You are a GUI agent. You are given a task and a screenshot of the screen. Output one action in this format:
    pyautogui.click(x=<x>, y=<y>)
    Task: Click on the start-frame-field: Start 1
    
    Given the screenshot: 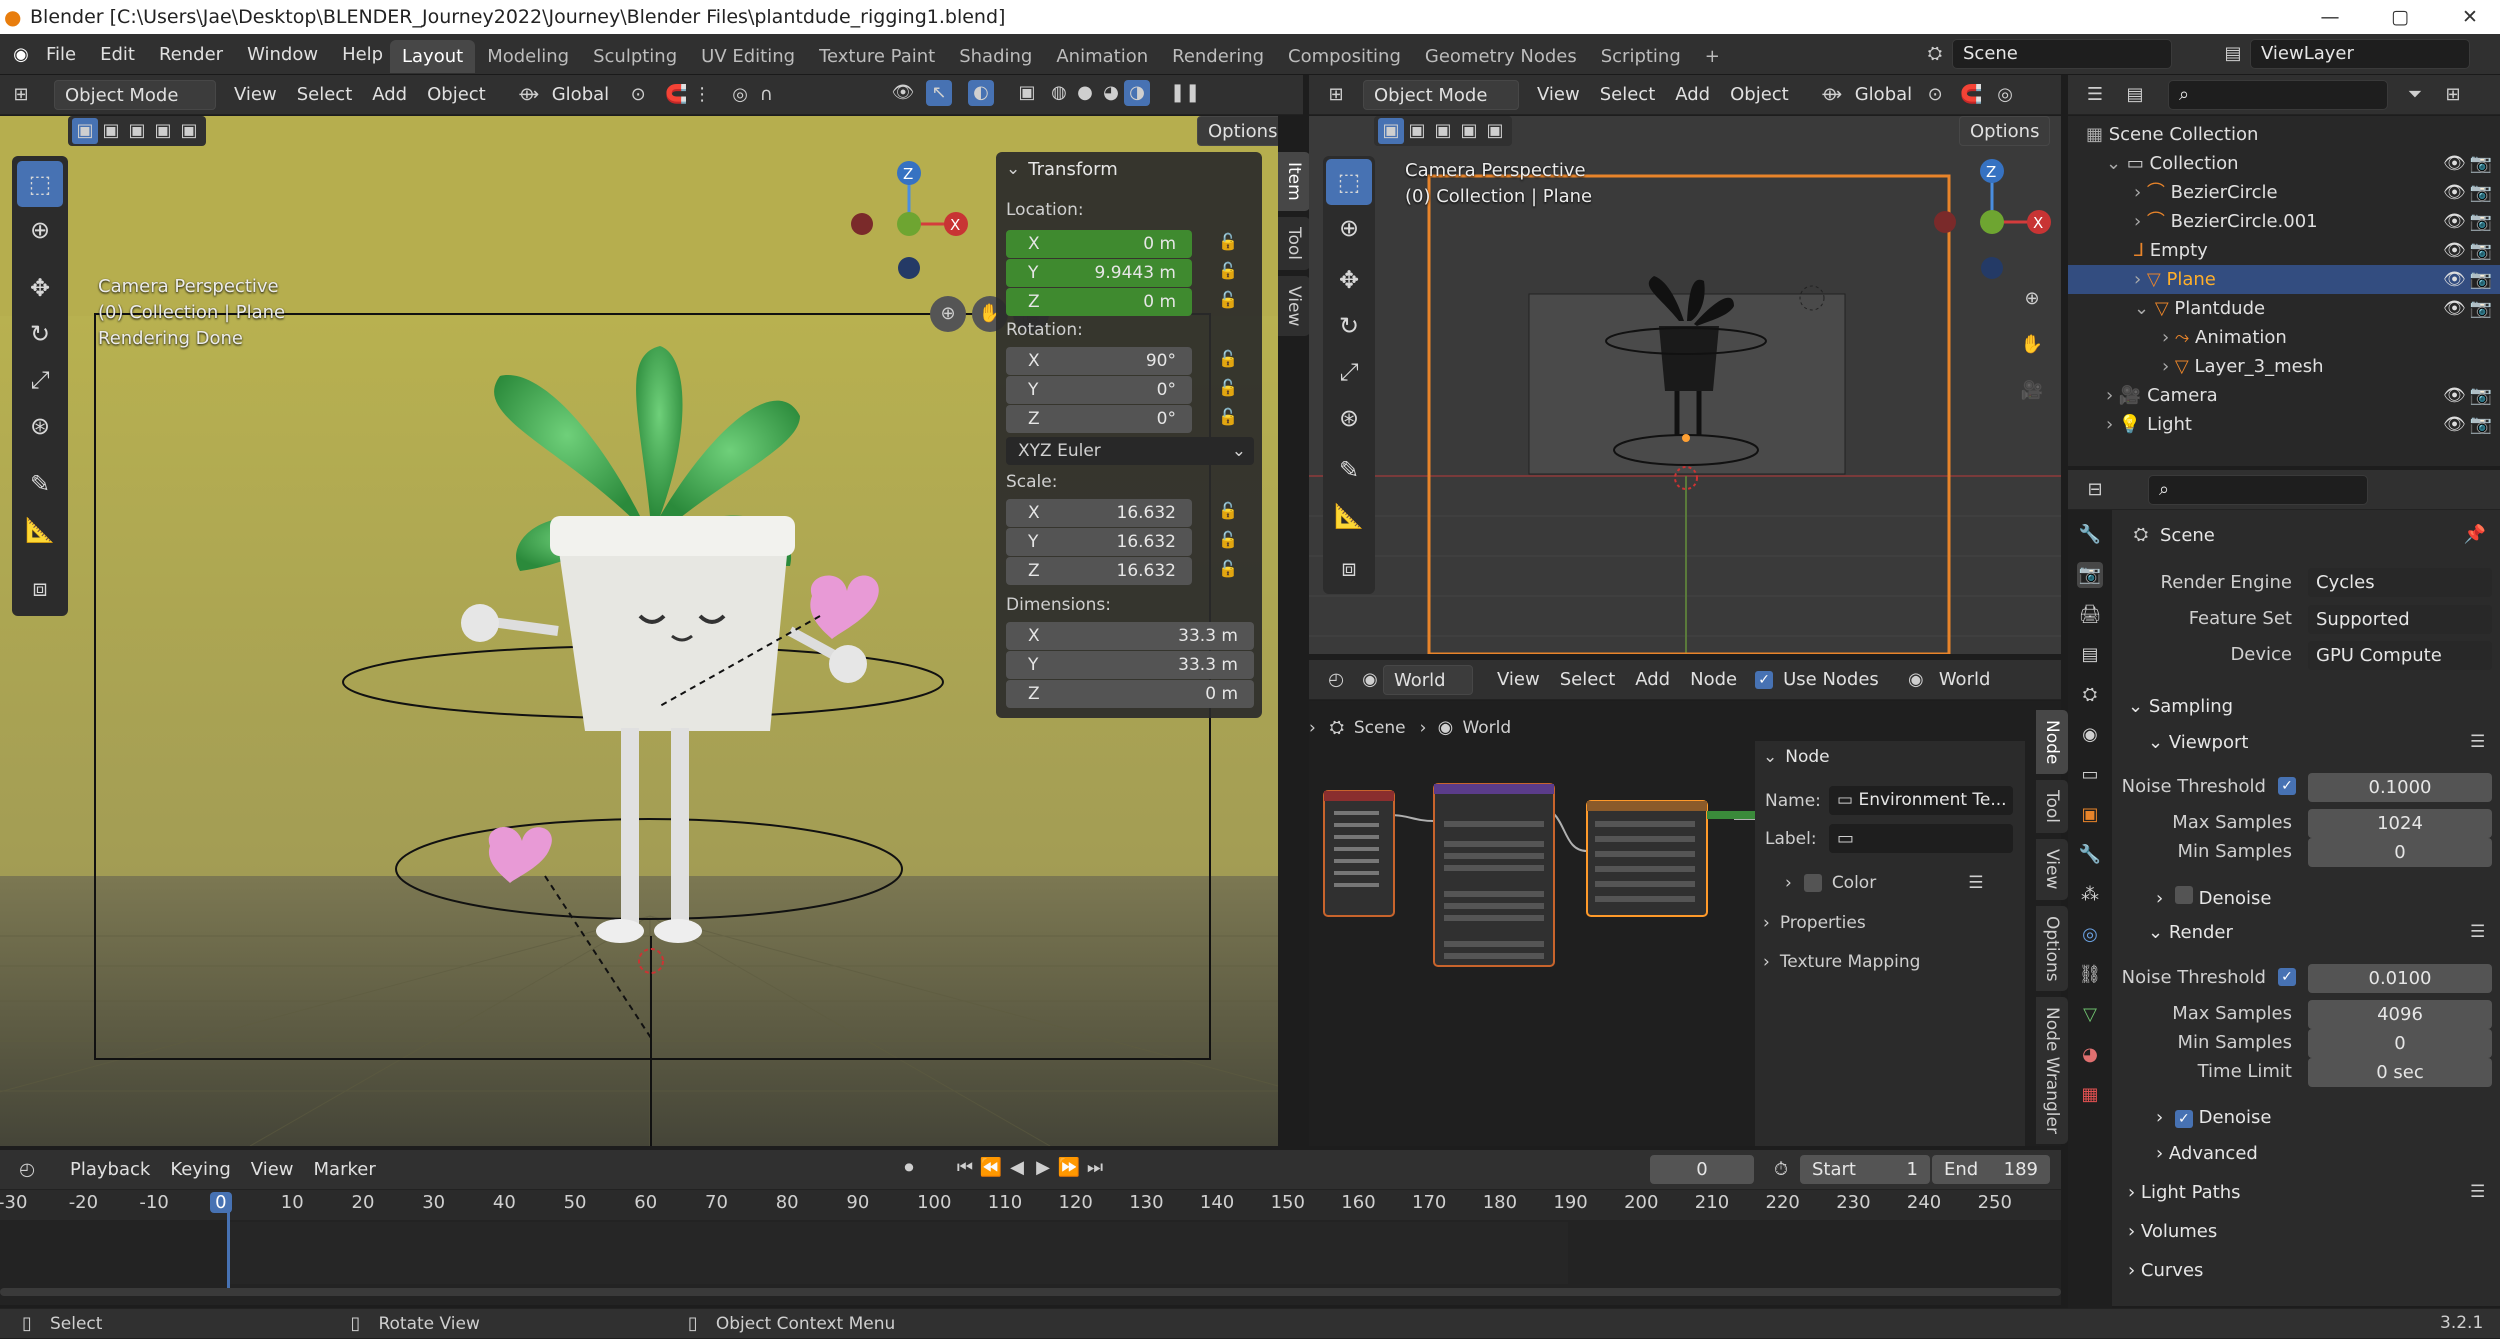 What is the action you would take?
    pyautogui.click(x=1865, y=1169)
    